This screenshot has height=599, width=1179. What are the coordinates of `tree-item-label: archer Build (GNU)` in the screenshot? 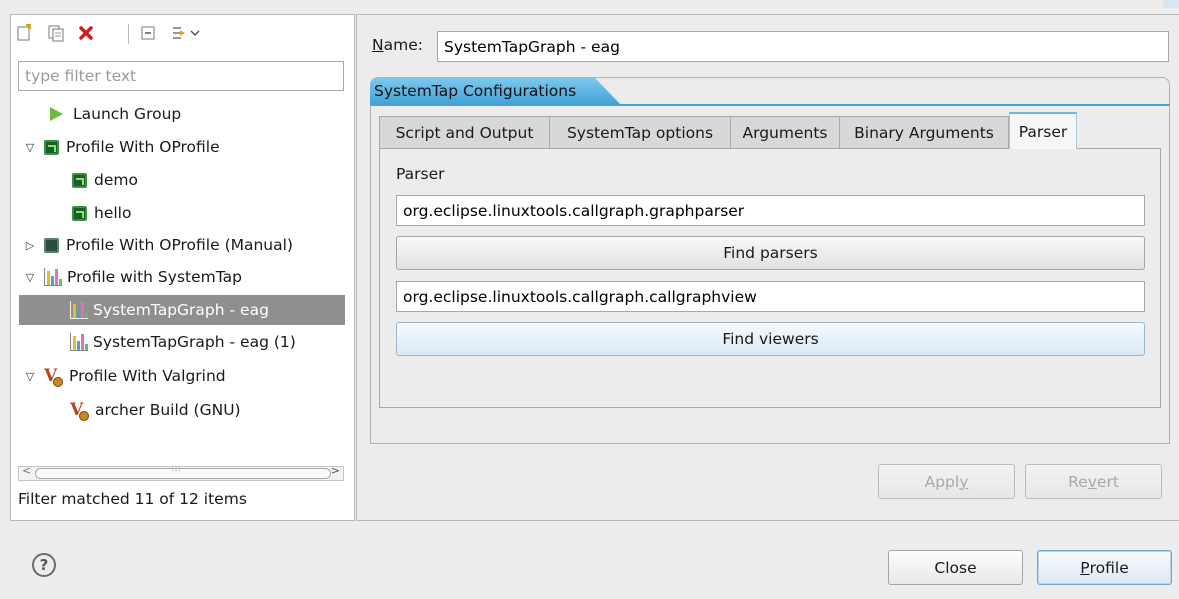 It's located at (168, 410).